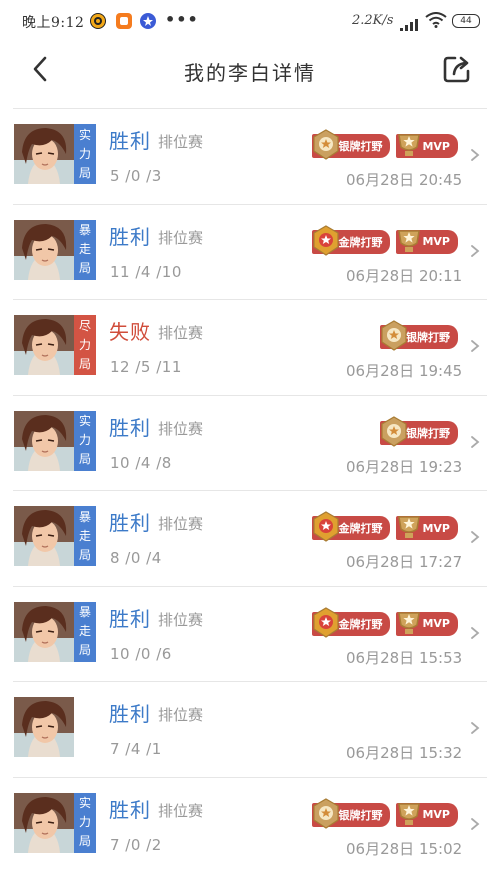 This screenshot has width=500, height=873. Describe the element at coordinates (373, 20) in the screenshot. I see `network-speed: 2.2K/s` at that location.